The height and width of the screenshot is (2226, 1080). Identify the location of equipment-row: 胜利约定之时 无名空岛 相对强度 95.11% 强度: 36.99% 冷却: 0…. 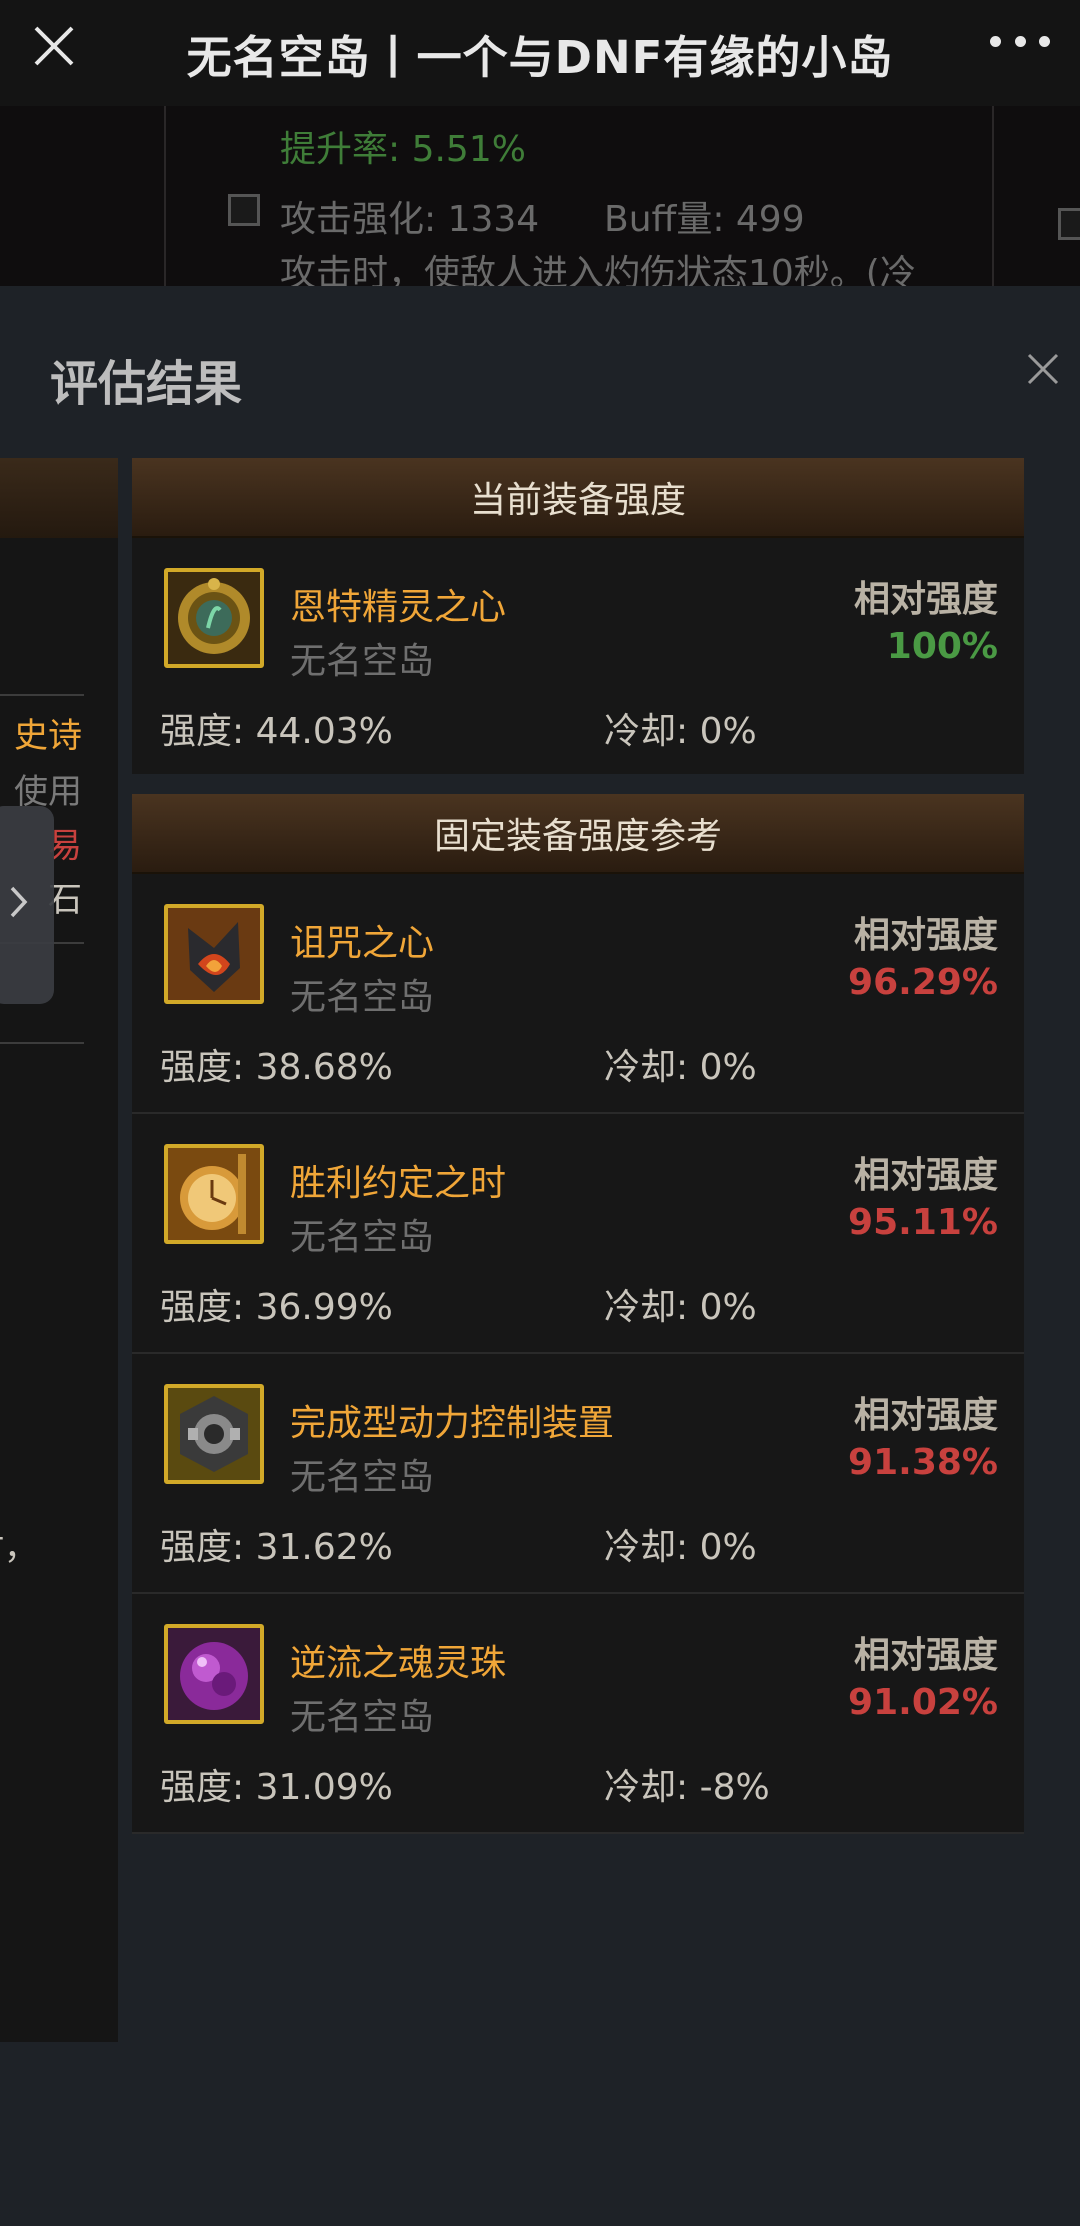
(578, 1234).